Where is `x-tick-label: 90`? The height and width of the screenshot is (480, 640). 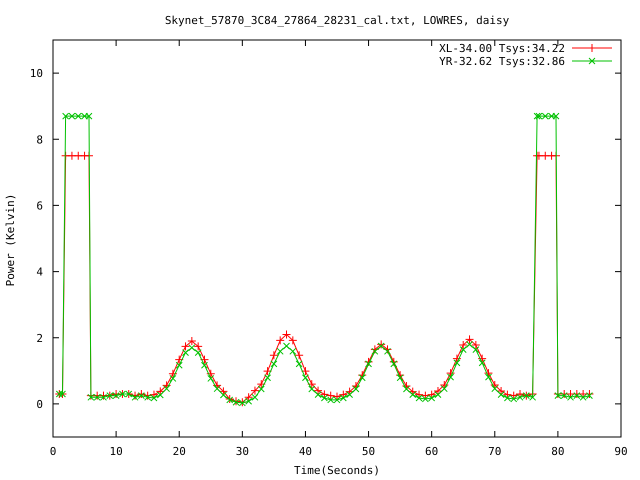 x-tick-label: 90 is located at coordinates (621, 451).